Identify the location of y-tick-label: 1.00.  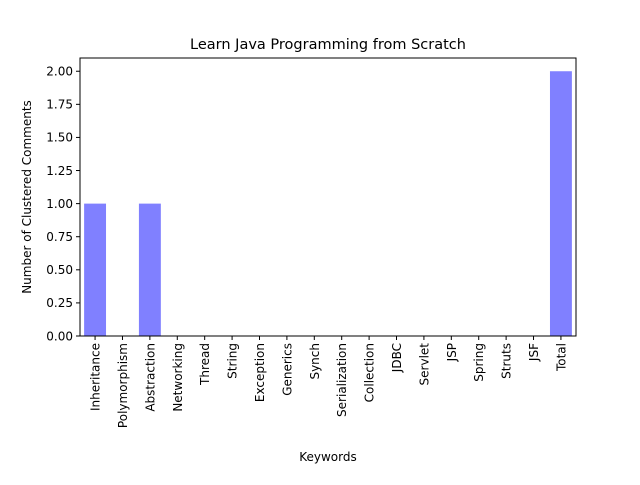
(59, 204).